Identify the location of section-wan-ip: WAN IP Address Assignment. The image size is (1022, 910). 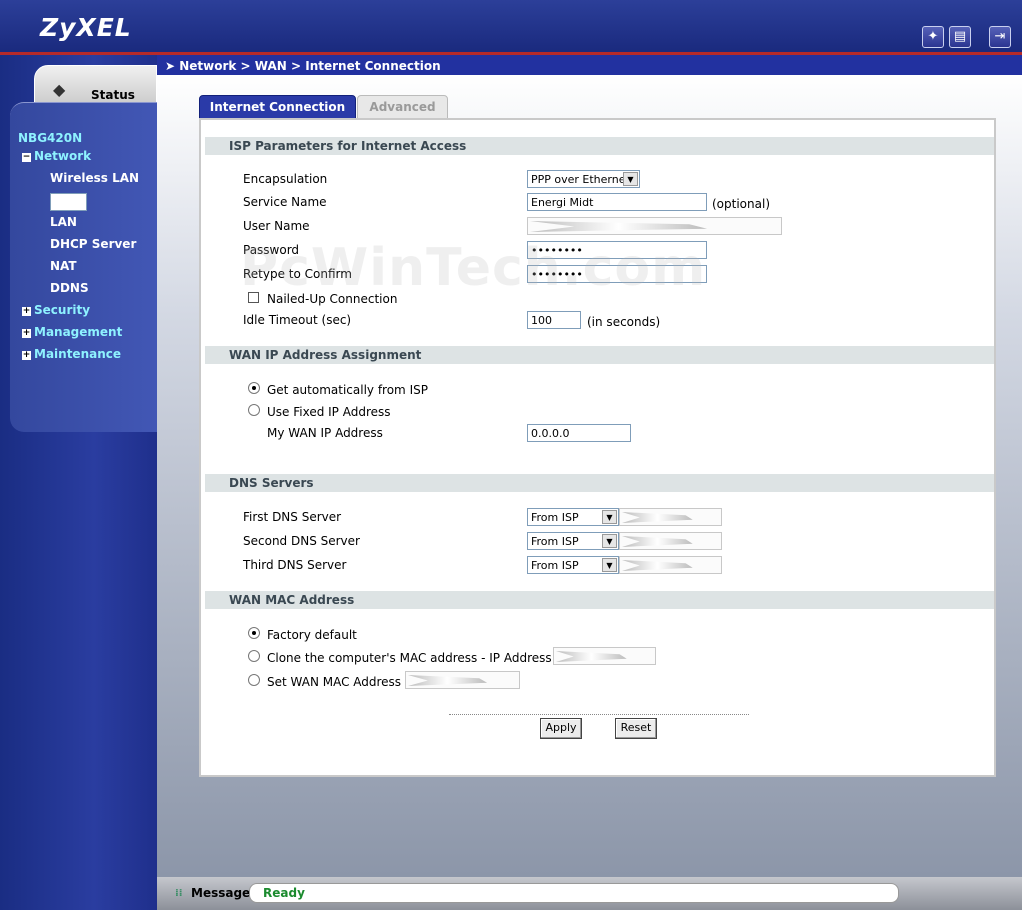
(599, 355).